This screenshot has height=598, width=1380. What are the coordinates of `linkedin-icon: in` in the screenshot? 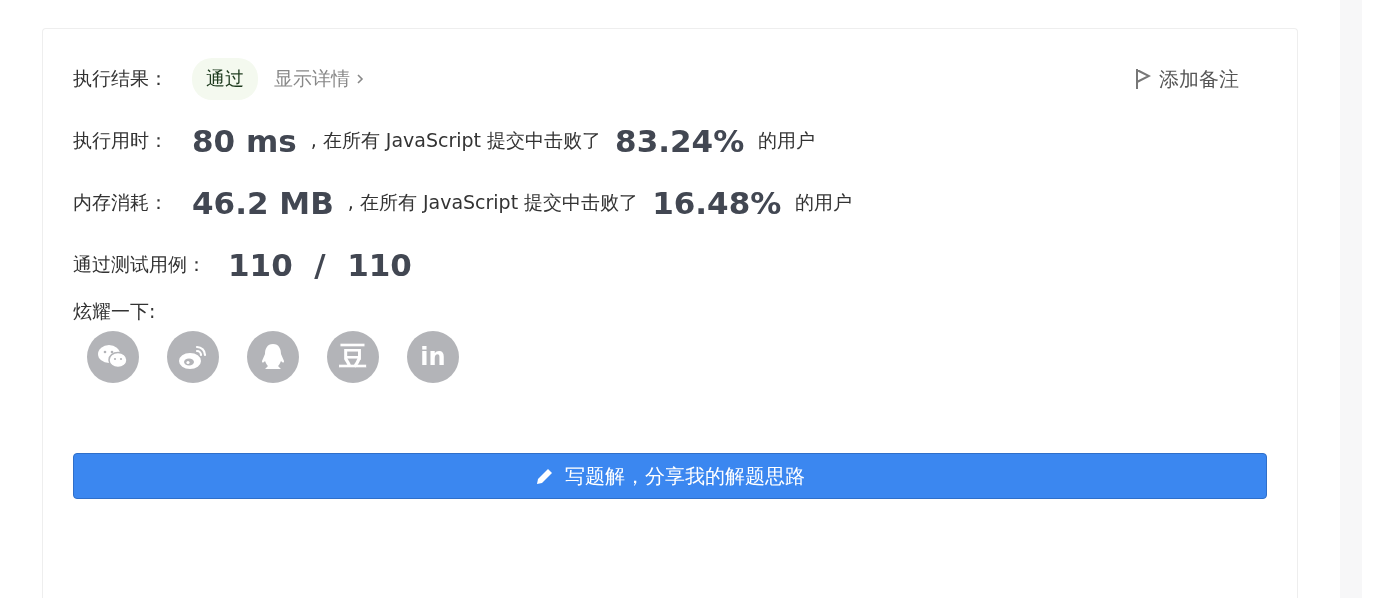 It's located at (433, 357).